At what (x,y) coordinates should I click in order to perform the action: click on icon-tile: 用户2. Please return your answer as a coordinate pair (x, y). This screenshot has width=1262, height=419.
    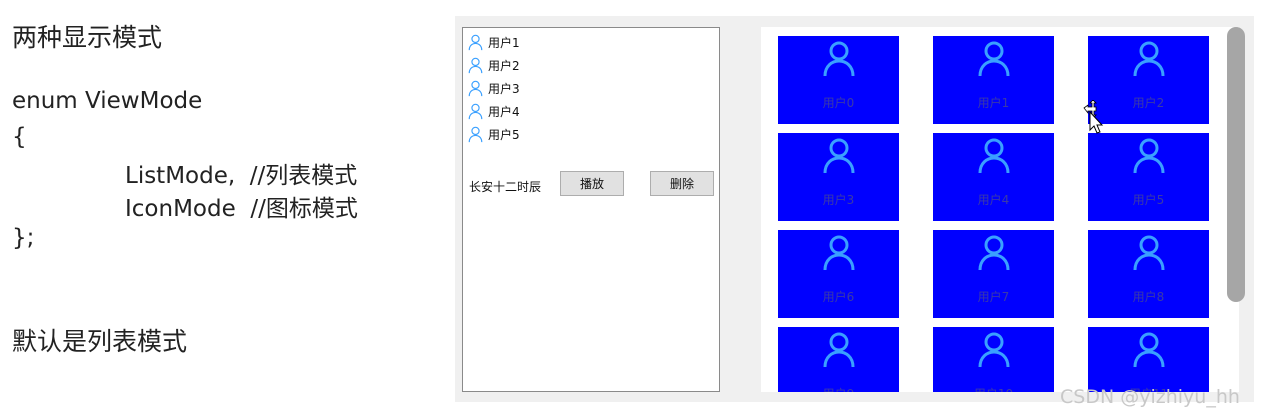
    Looking at the image, I should click on (1148, 80).